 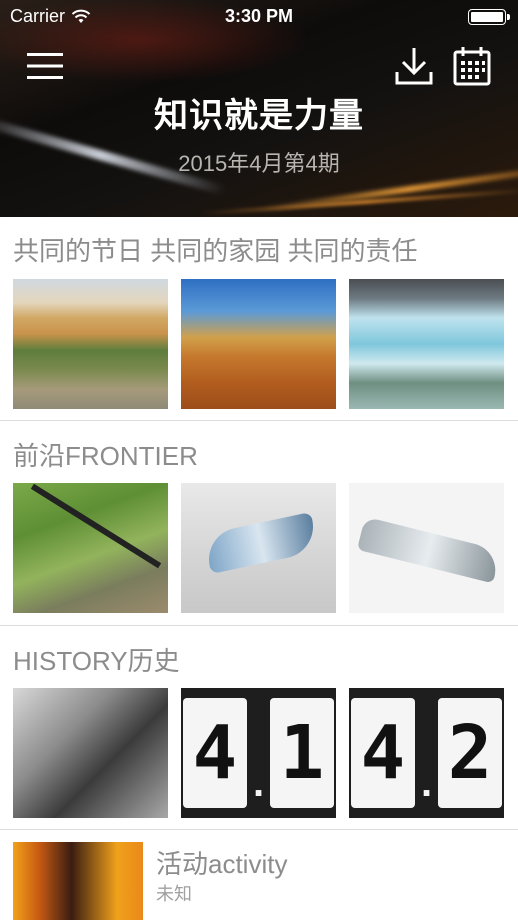 What do you see at coordinates (215, 251) in the screenshot?
I see `section-title: 共同的节日 共同的家园 共同的责任` at bounding box center [215, 251].